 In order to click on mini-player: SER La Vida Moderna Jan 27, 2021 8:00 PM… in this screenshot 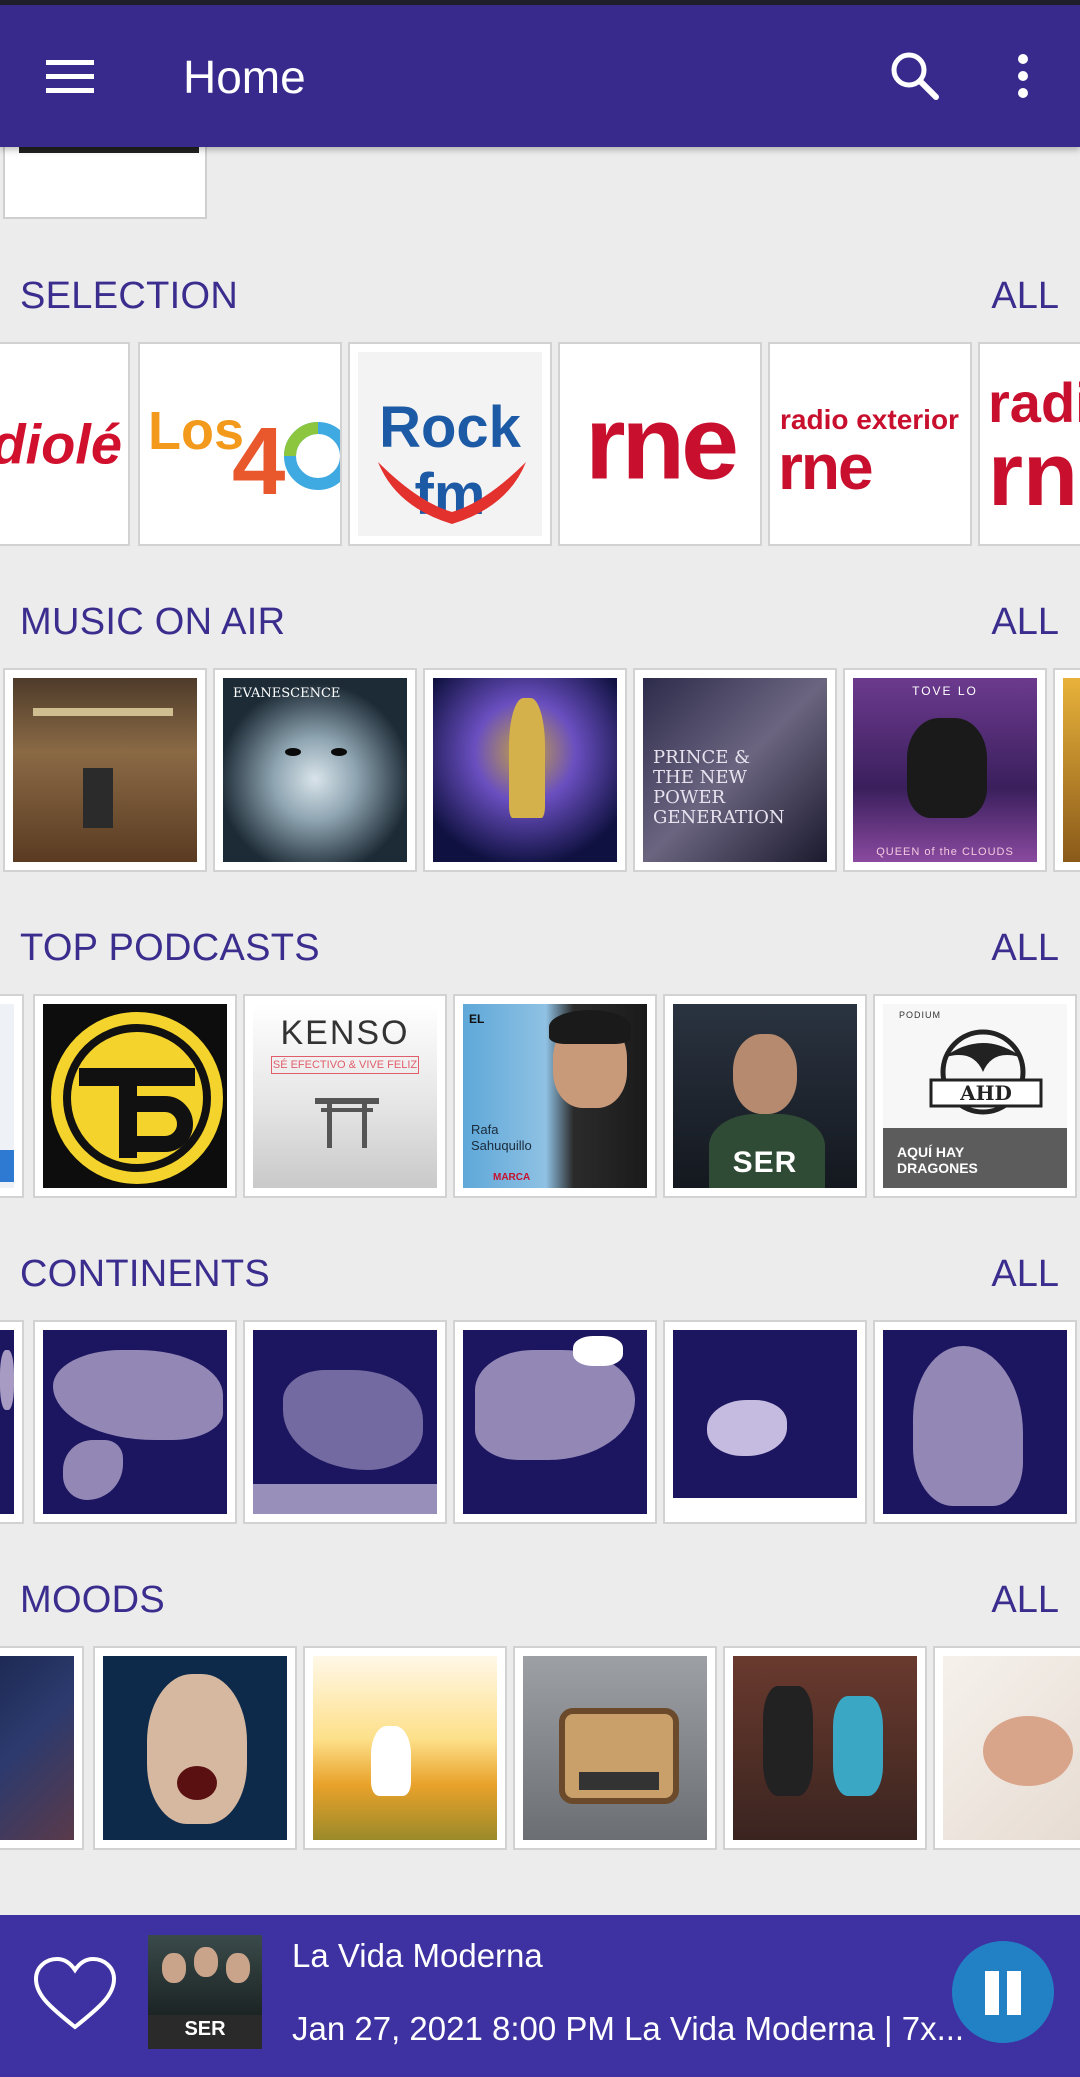, I will do `click(540, 1996)`.